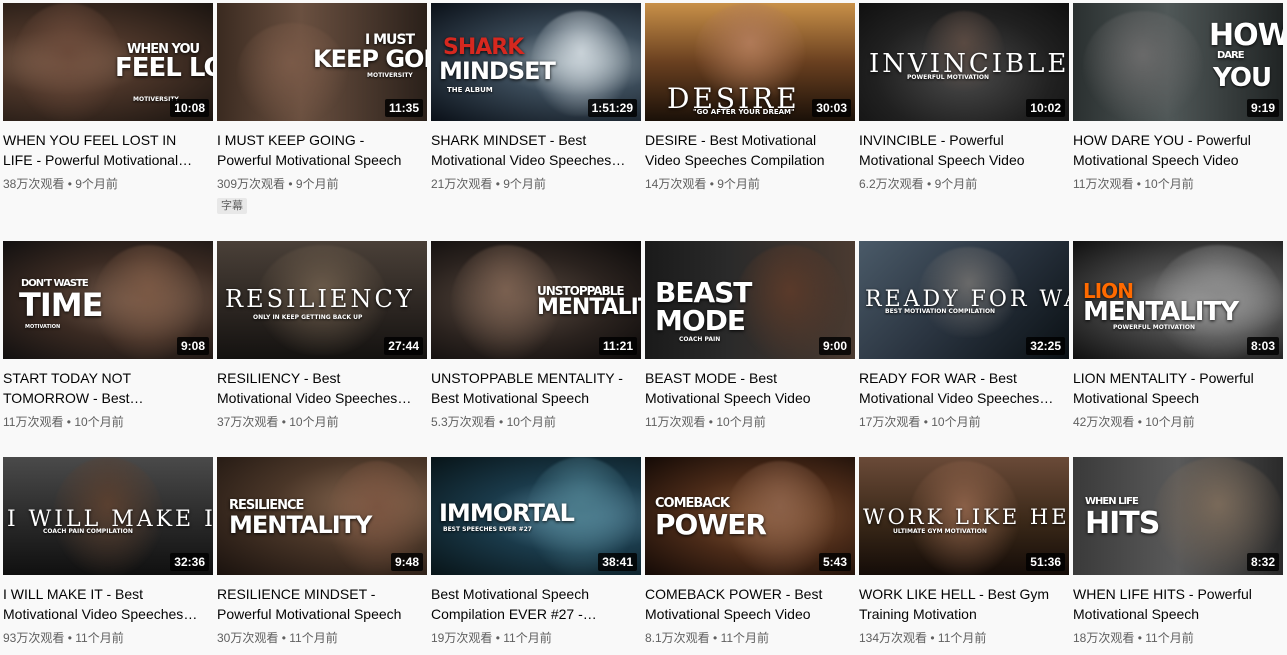 The width and height of the screenshot is (1287, 655). Describe the element at coordinates (88, 531) in the screenshot. I see `thumbnail-subtitle: COACH PAIN COMPILATION` at that location.